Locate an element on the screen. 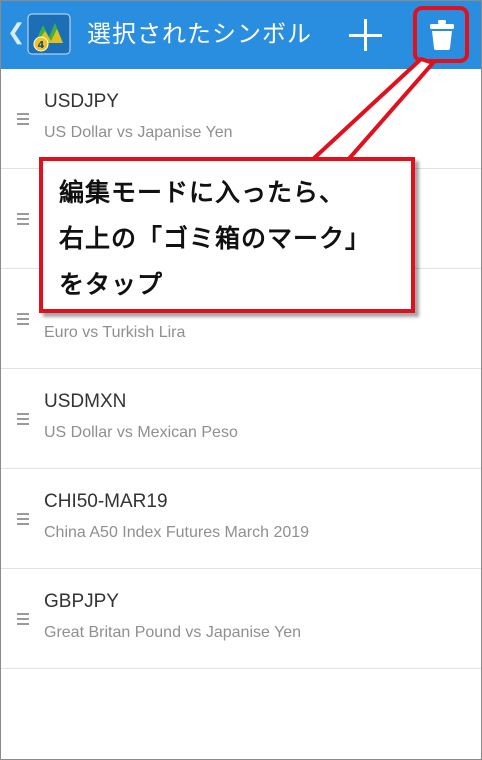 The width and height of the screenshot is (482, 760). callout-line-3: をタップ is located at coordinates (111, 284).